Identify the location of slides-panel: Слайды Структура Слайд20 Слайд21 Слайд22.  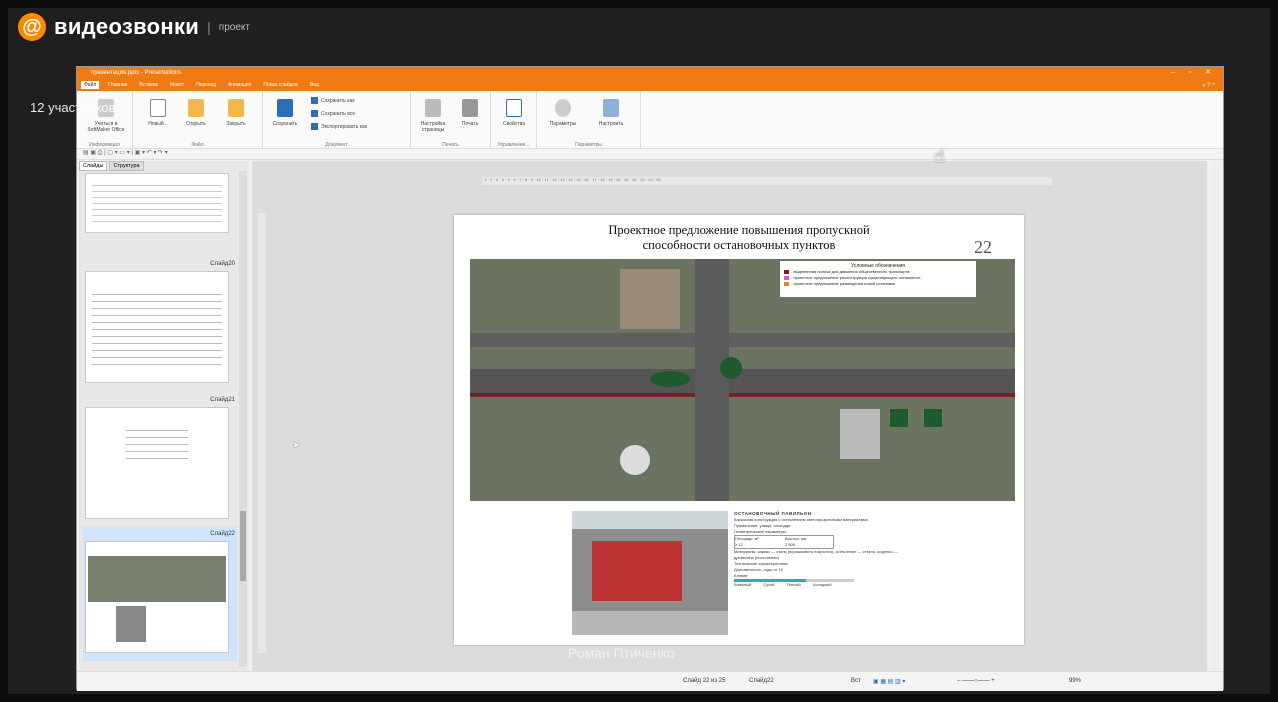
(164, 416).